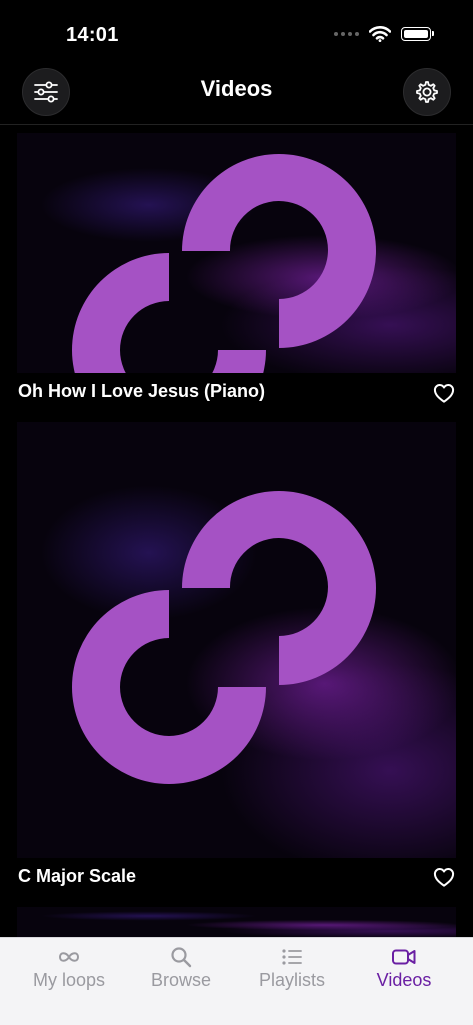 The width and height of the screenshot is (473, 1025). Describe the element at coordinates (417, 34) in the screenshot. I see `battery-icon` at that location.